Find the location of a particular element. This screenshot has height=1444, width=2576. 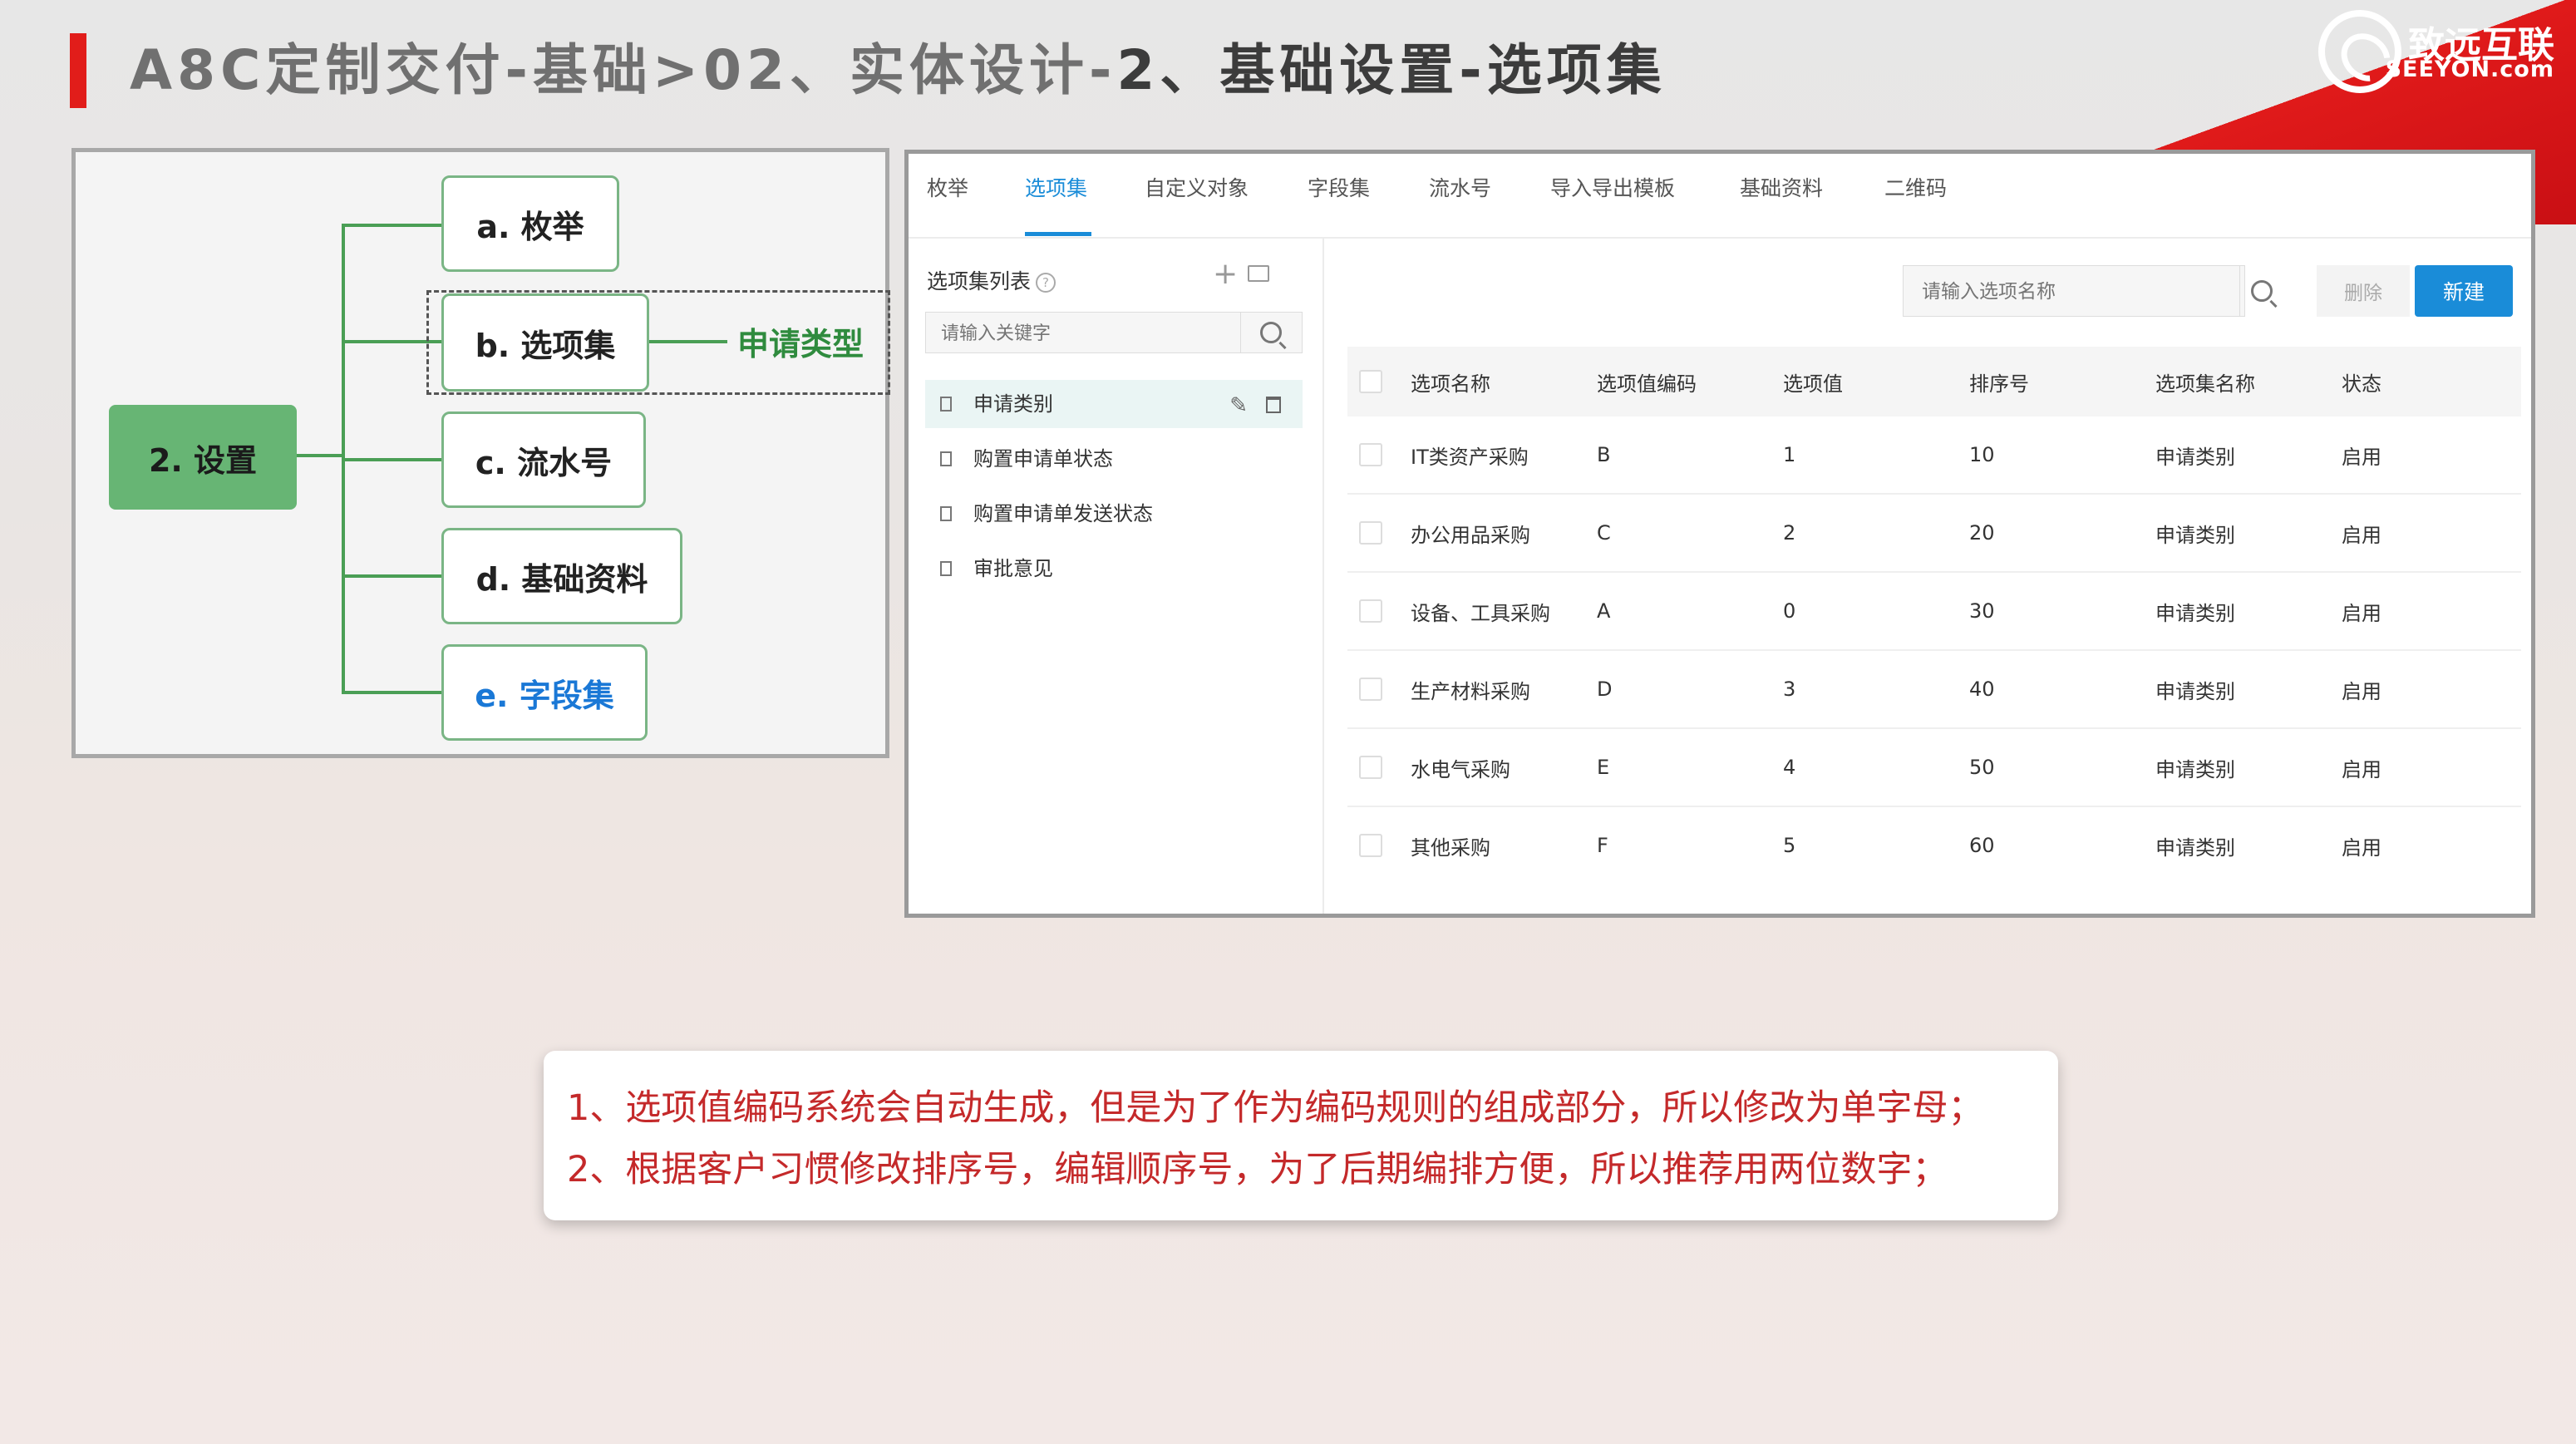

option-name-search-input is located at coordinates (2055, 292).